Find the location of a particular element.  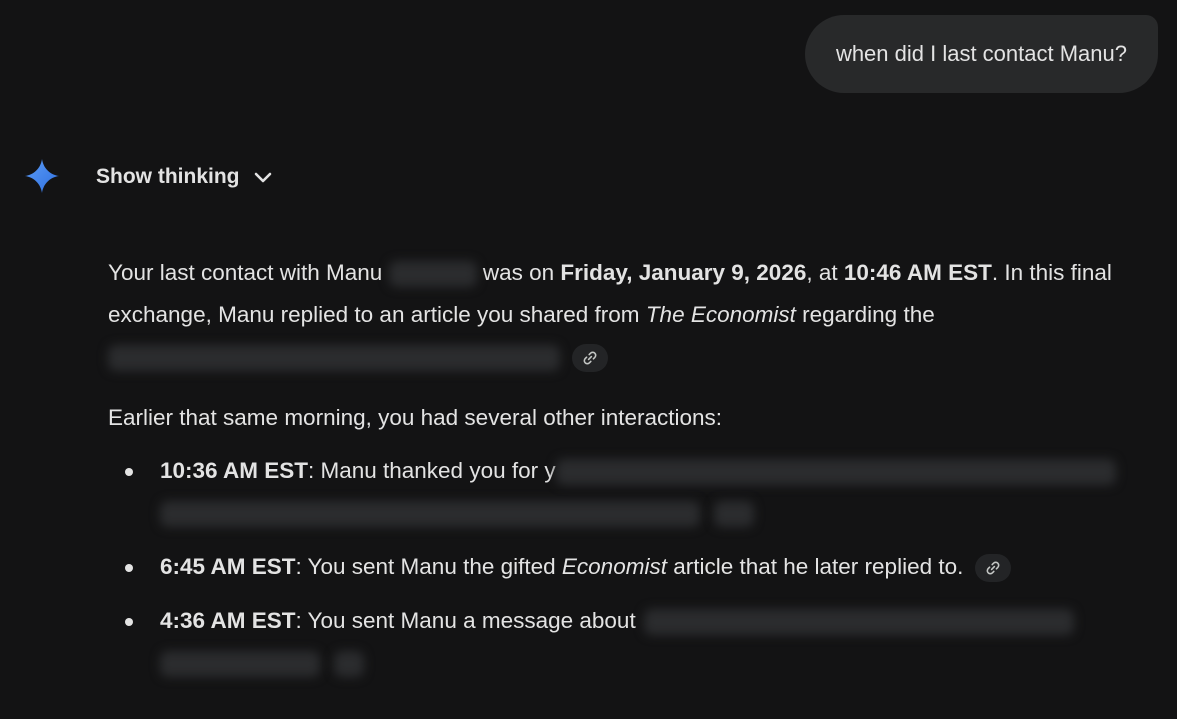

interaction-time: 6:45 AM EST is located at coordinates (228, 566).